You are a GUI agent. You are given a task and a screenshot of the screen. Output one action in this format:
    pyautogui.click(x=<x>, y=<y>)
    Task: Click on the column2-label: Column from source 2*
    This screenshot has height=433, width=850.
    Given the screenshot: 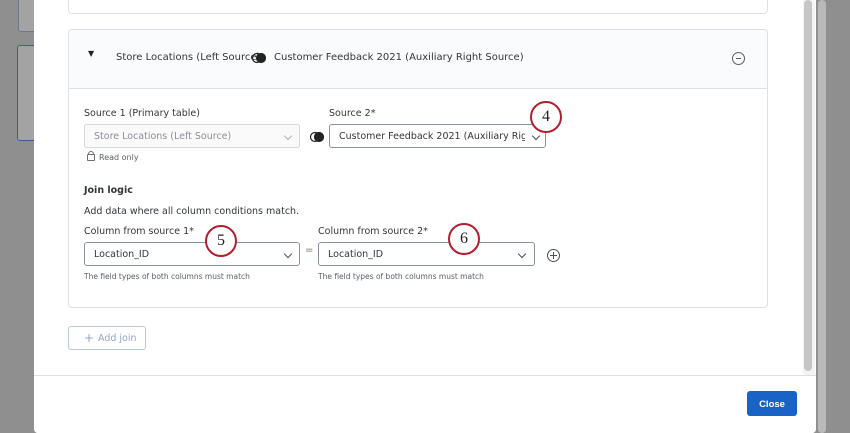 What is the action you would take?
    pyautogui.click(x=373, y=231)
    